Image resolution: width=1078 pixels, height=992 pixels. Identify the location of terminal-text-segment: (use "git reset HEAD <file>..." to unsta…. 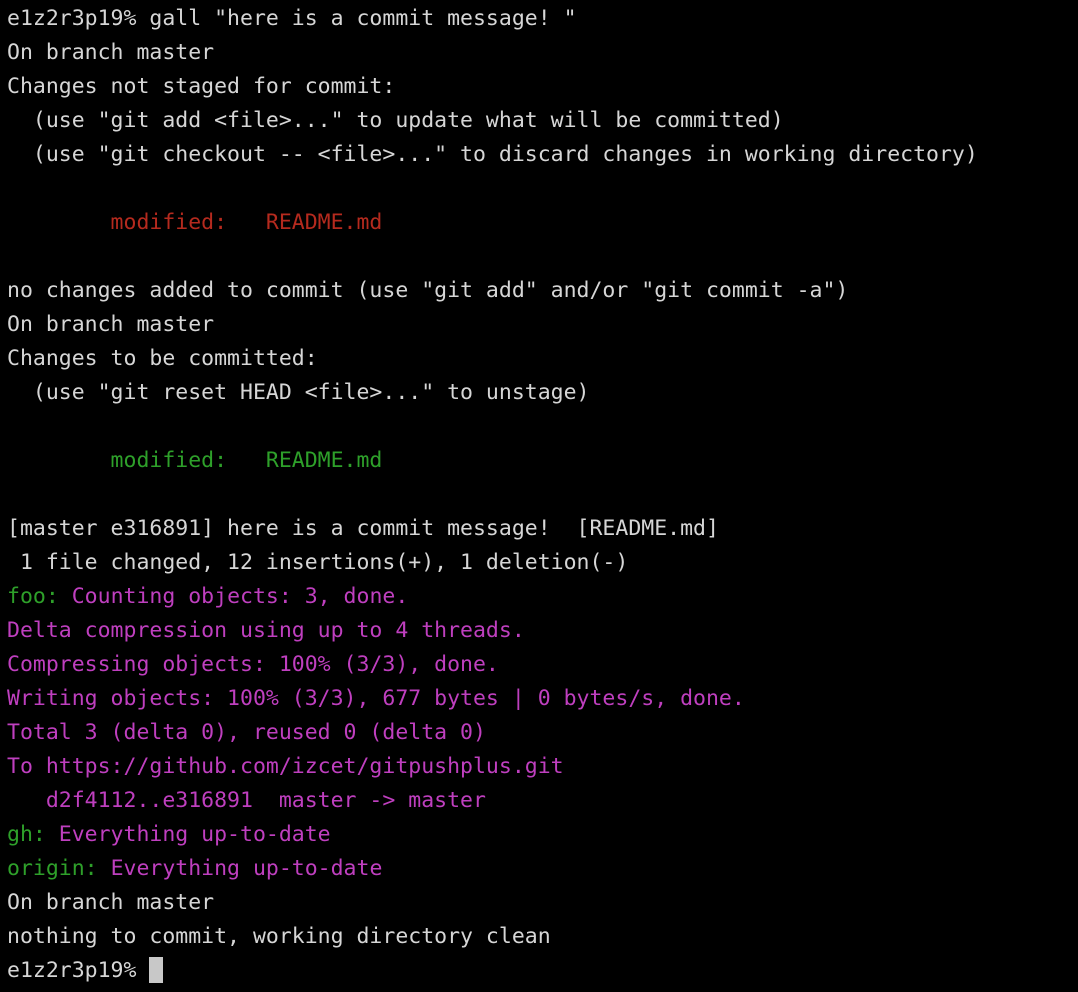
(298, 392).